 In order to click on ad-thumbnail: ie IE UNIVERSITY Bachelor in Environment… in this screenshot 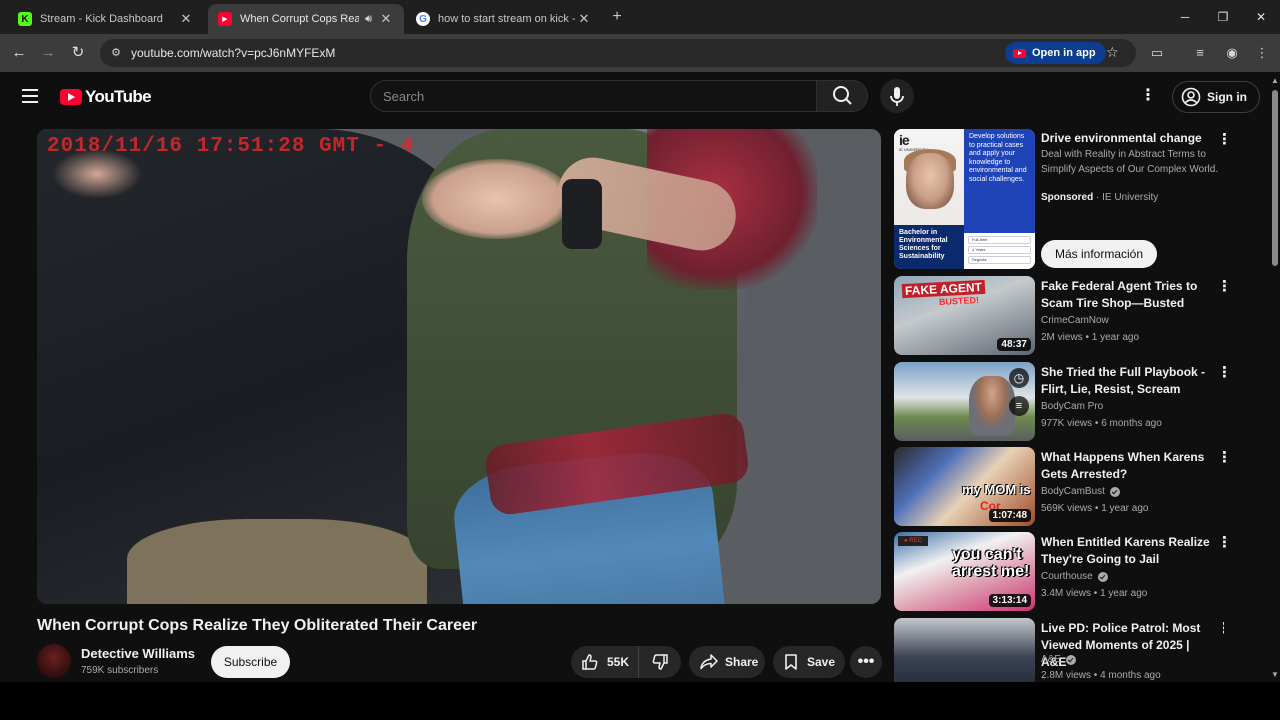, I will do `click(964, 199)`.